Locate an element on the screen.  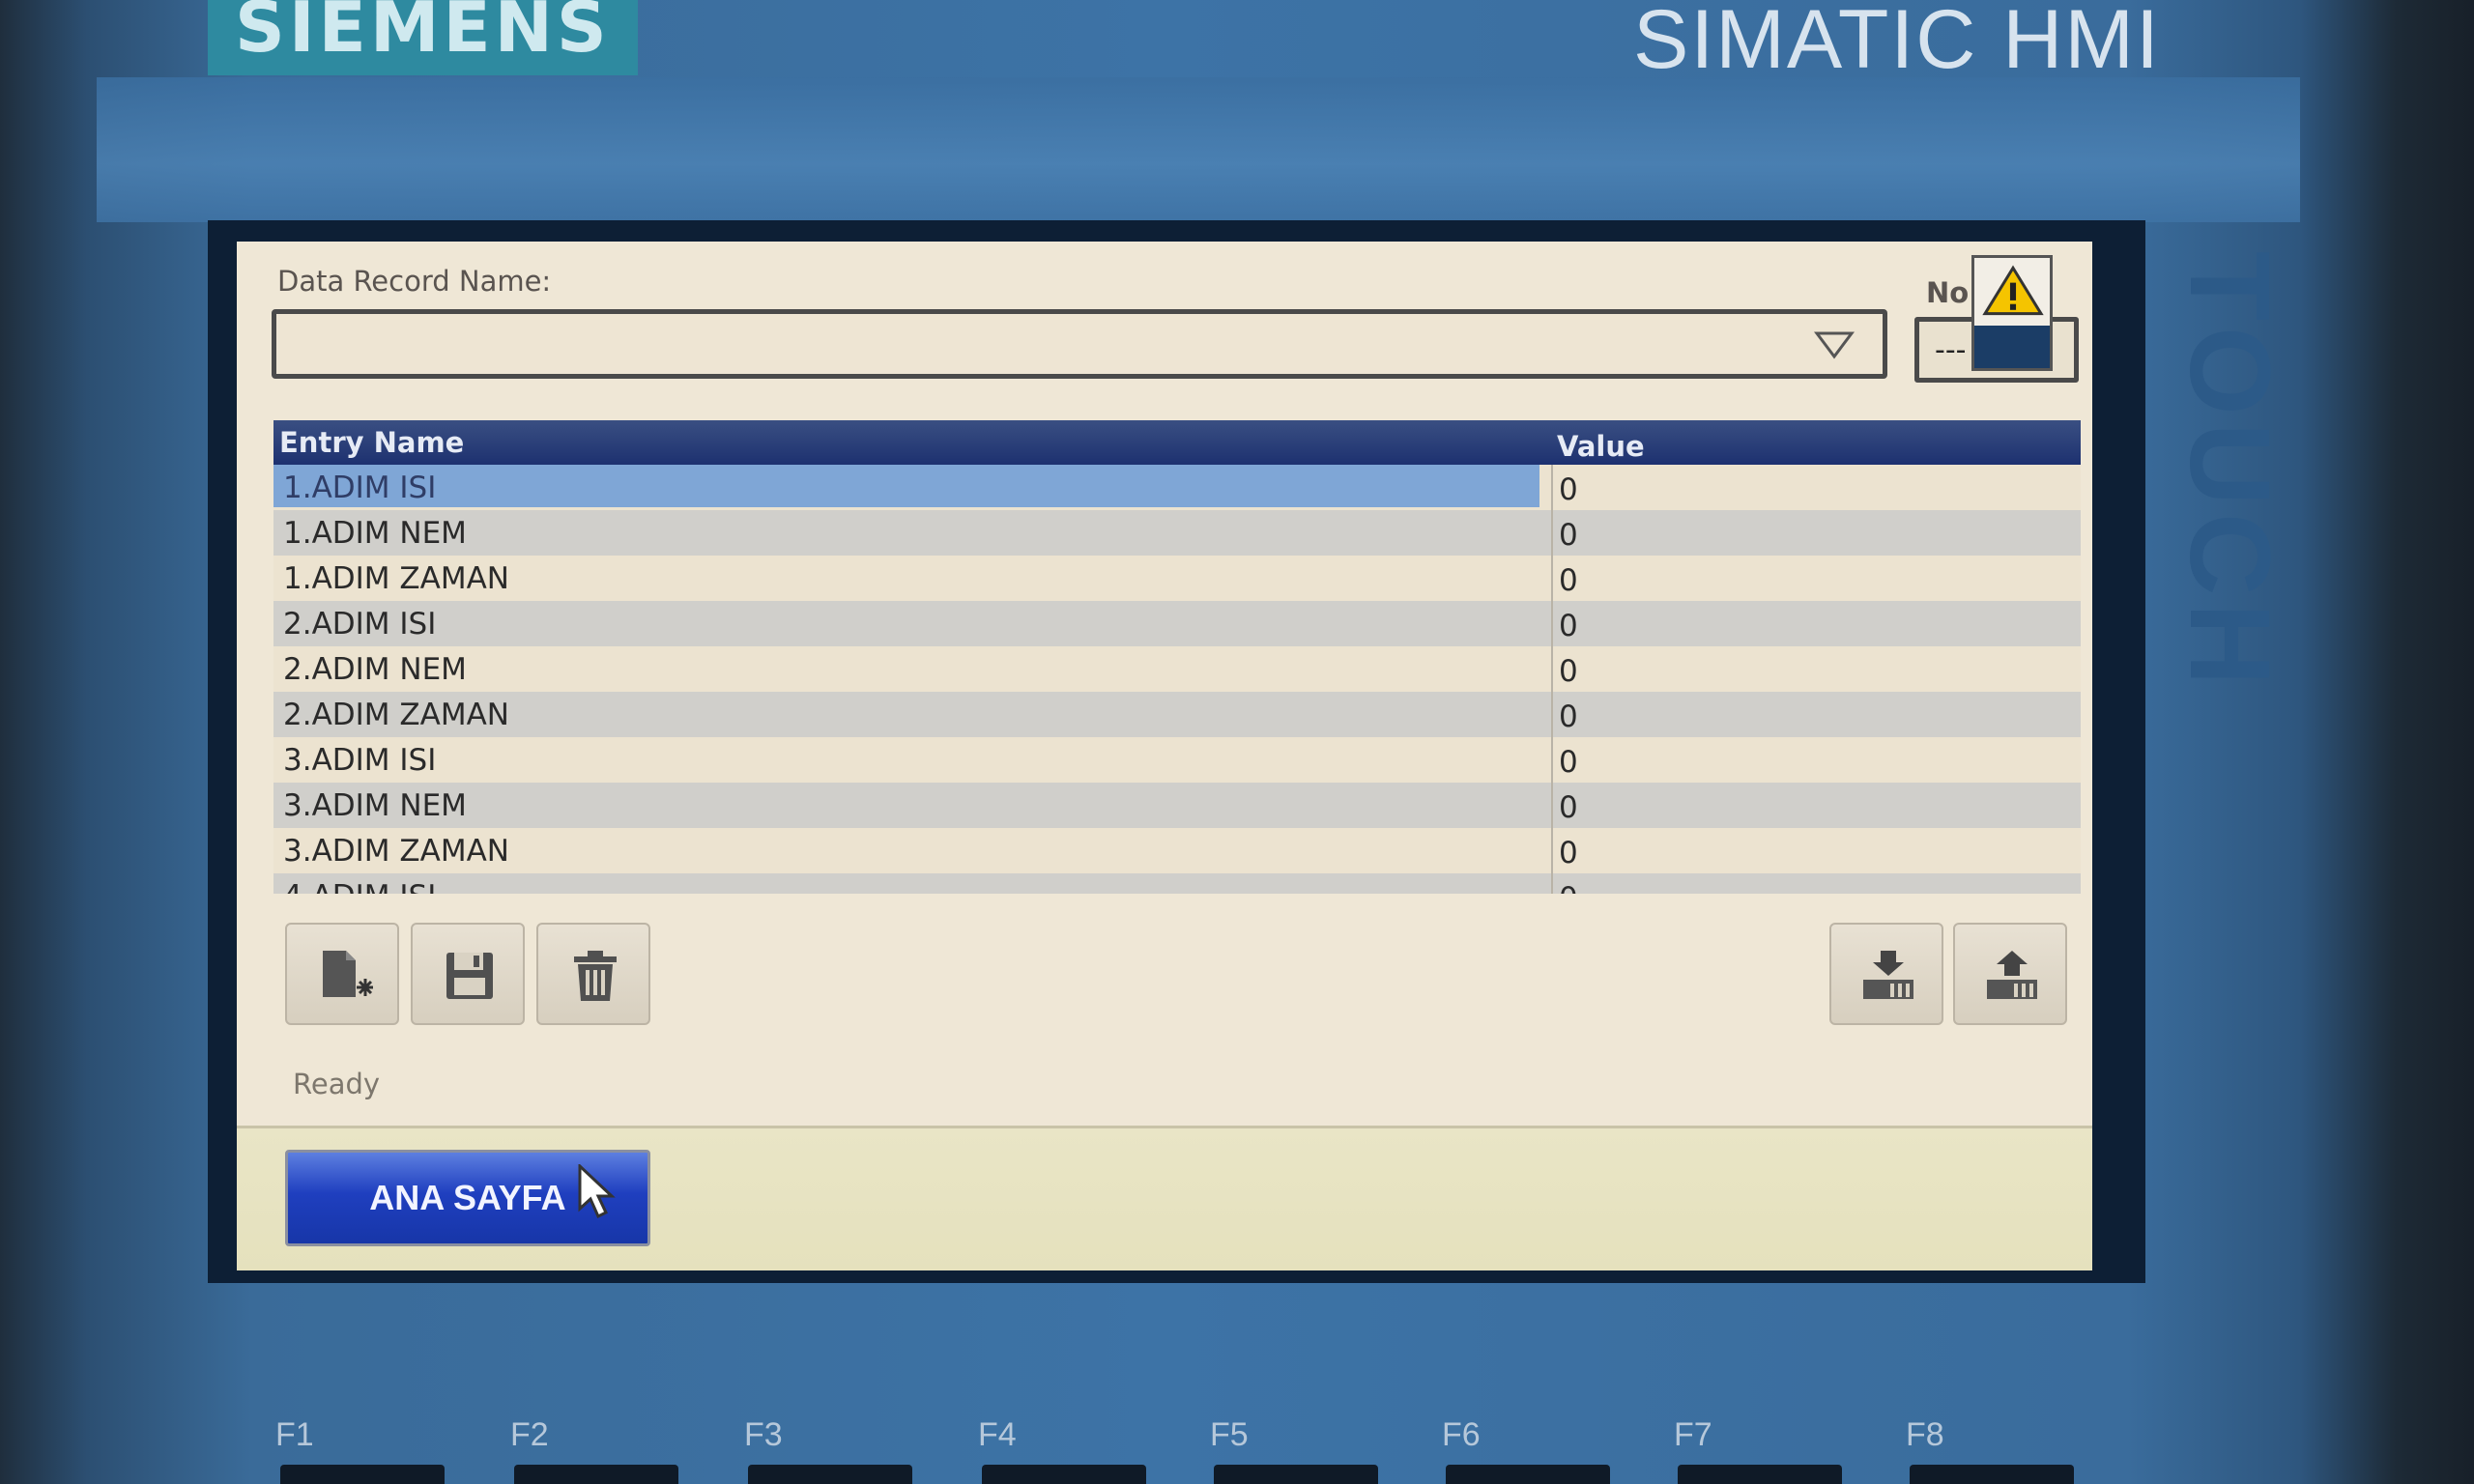
function-keys: F1 F2 F3 F4 F5 F6 F7 F8 is located at coordinates (1237, 1428).